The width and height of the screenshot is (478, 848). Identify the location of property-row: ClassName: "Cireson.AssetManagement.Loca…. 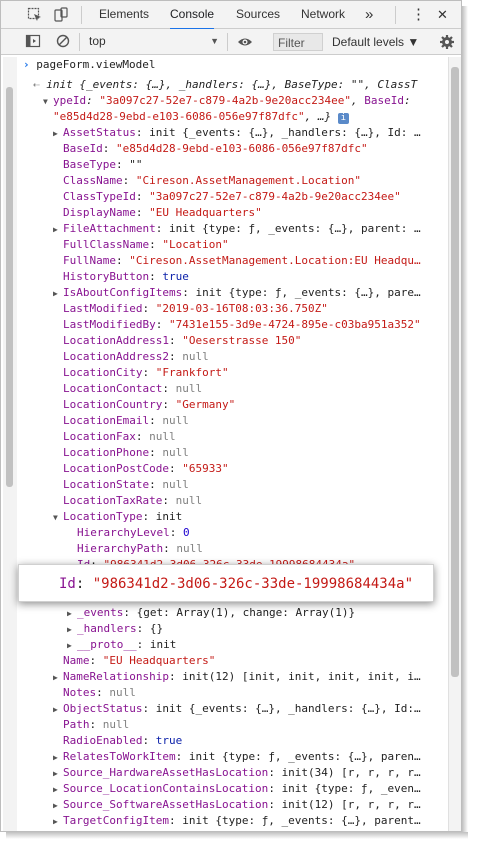
(251, 181).